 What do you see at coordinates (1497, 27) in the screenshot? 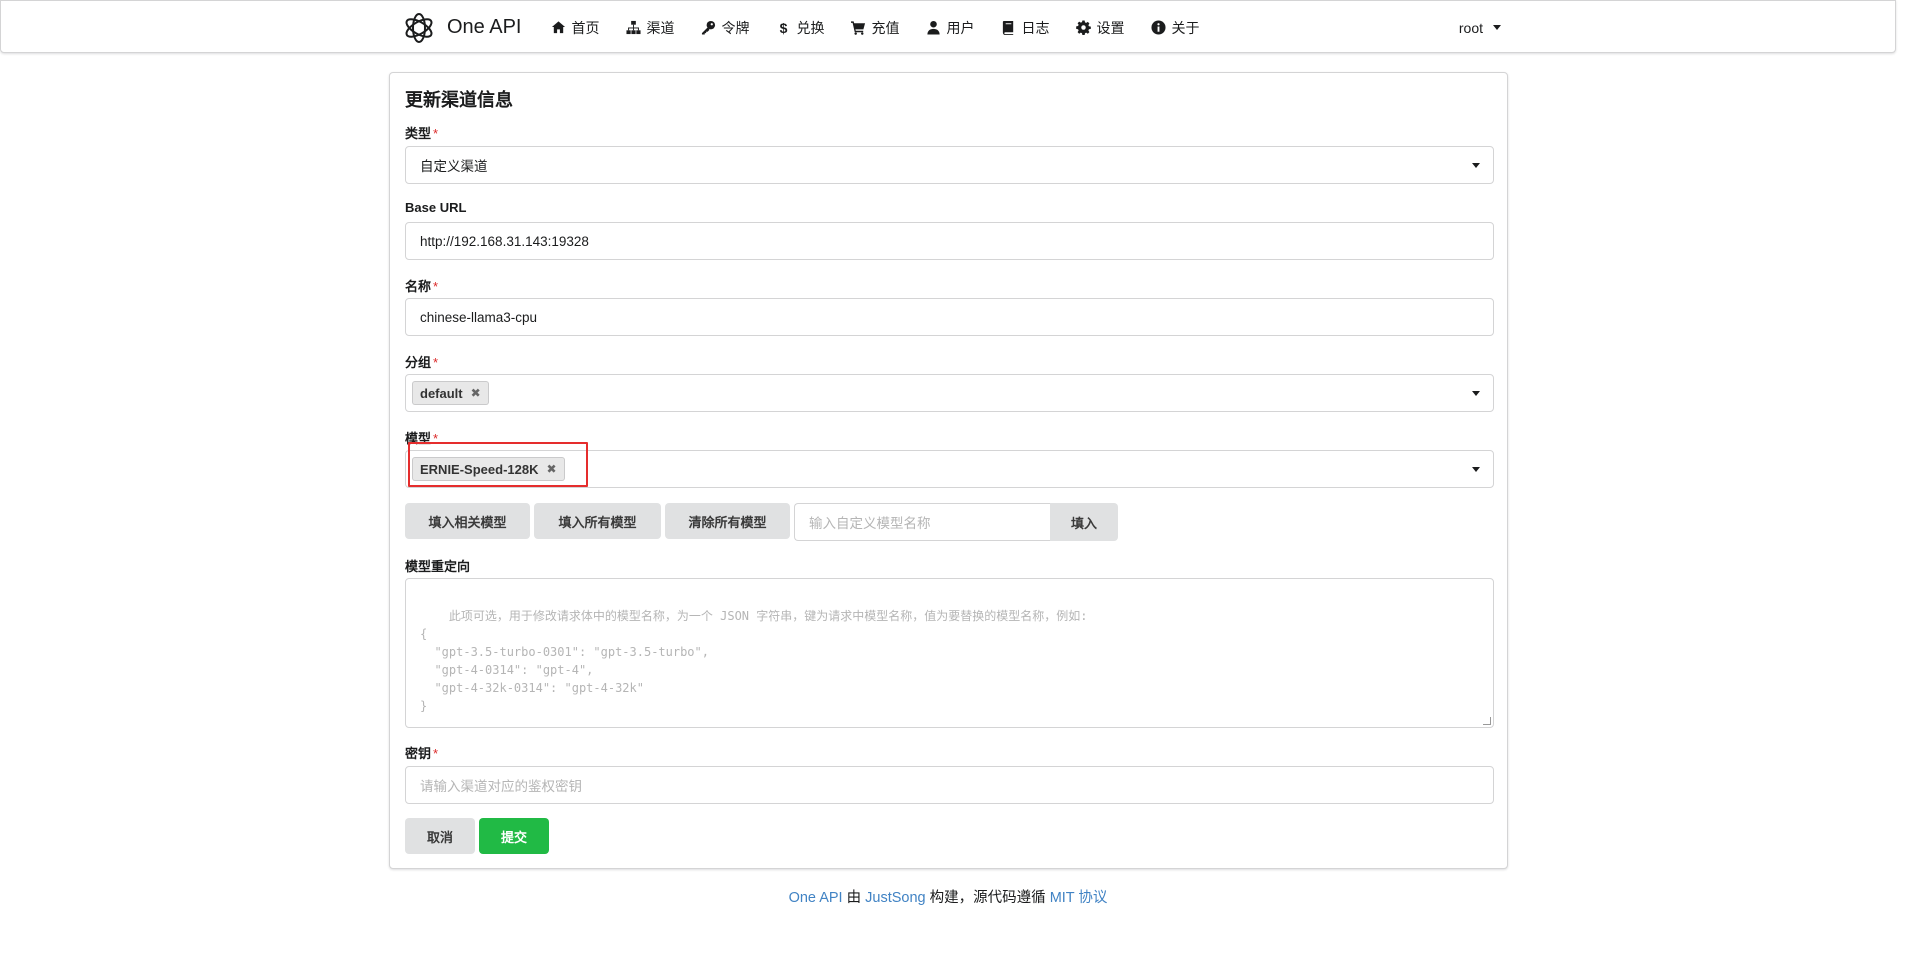
I see `caret-down-icon` at bounding box center [1497, 27].